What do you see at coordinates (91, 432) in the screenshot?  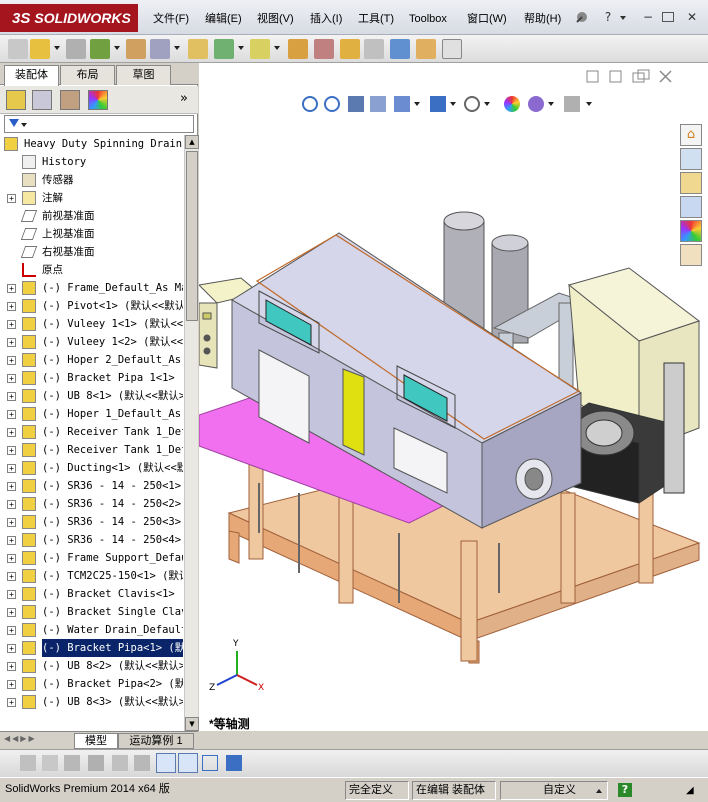 I see `tree-item: + (-) Receiver Tank 1_Default<1>` at bounding box center [91, 432].